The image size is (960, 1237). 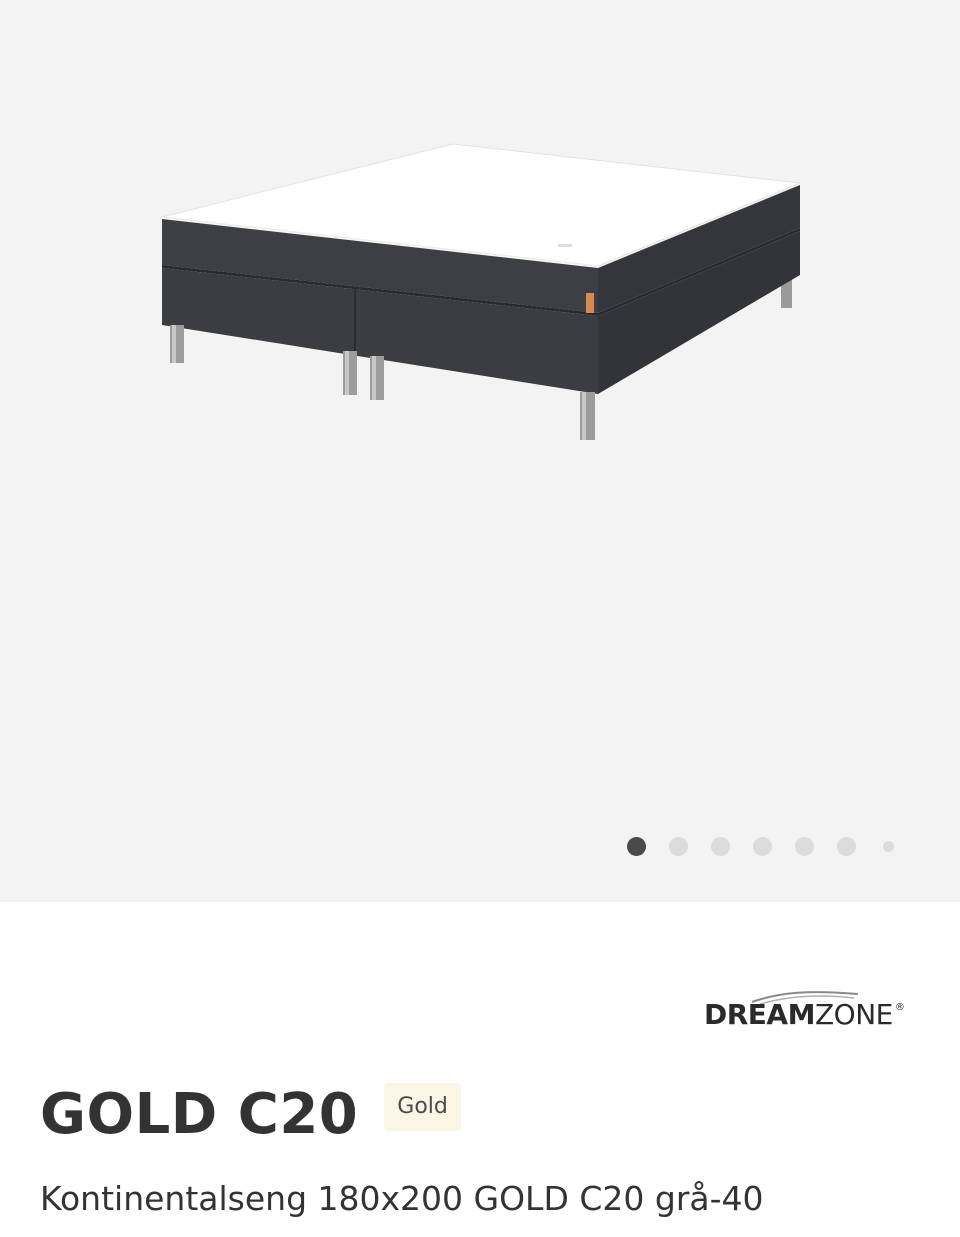 What do you see at coordinates (759, 1014) in the screenshot?
I see `brand-name-bold: DREAM` at bounding box center [759, 1014].